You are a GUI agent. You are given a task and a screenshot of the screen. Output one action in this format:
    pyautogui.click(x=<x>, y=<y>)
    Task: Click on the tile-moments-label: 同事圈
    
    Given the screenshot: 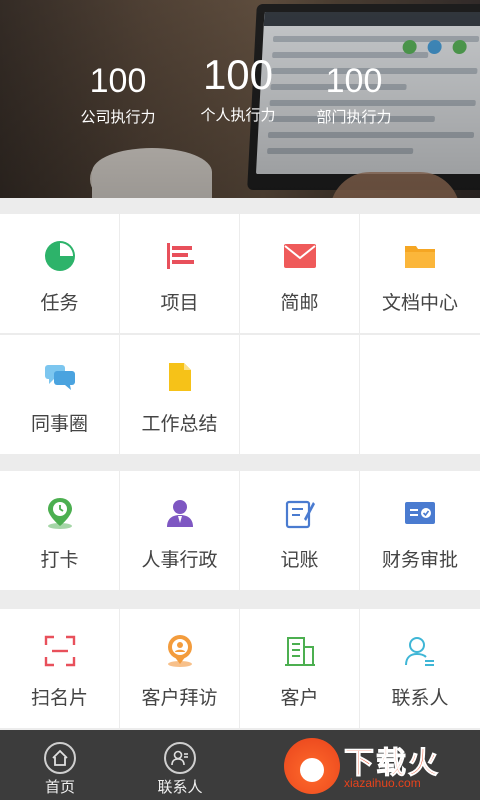 What is the action you would take?
    pyautogui.click(x=59, y=424)
    